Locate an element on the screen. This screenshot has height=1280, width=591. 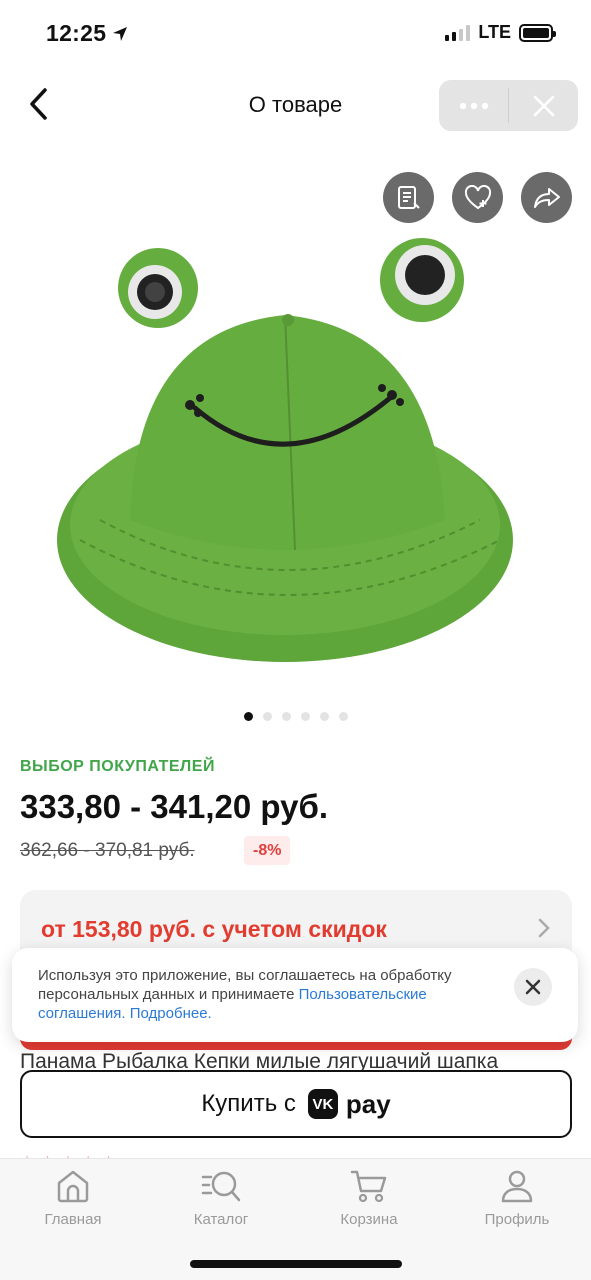
status-time: 12:25 is located at coordinates (87, 33).